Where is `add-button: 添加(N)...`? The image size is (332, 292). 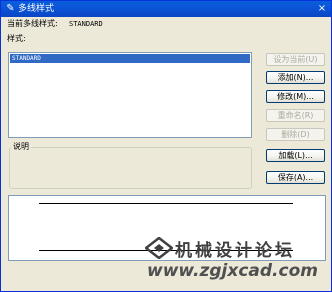 add-button: 添加(N)... is located at coordinates (295, 77).